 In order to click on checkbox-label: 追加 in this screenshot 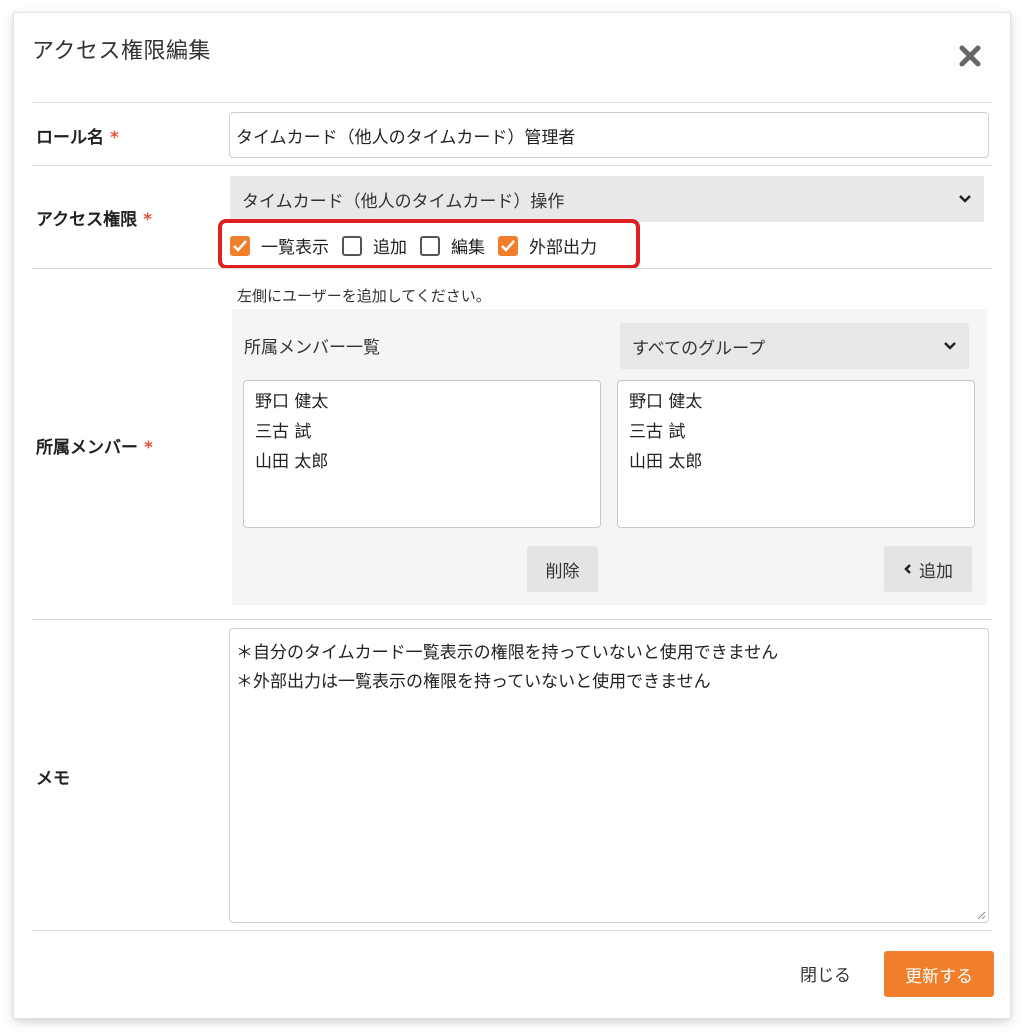, I will do `click(390, 248)`.